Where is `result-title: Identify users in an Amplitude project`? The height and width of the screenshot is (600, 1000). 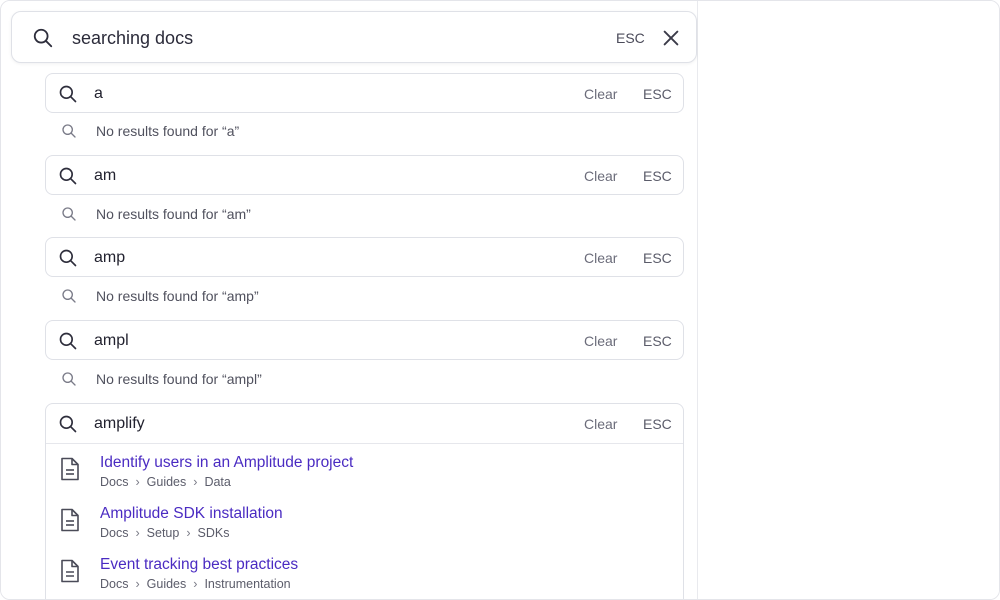
result-title: Identify users in an Amplitude project is located at coordinates (226, 463).